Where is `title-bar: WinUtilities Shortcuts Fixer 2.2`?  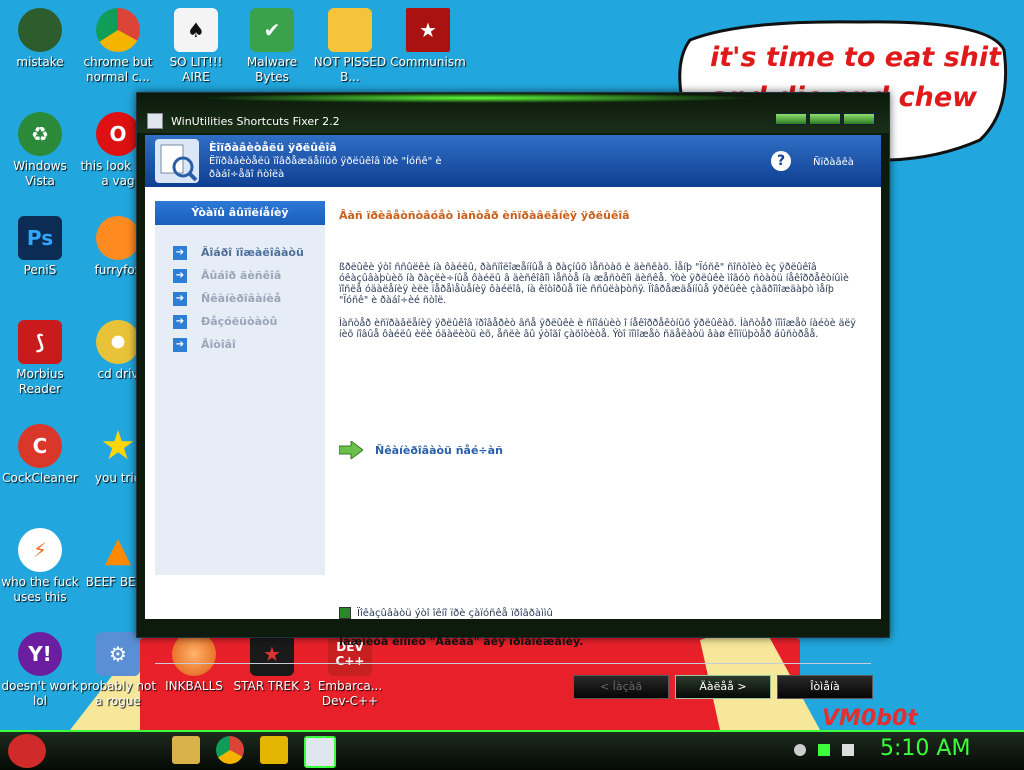 title-bar: WinUtilities Shortcuts Fixer 2.2 is located at coordinates (513, 113).